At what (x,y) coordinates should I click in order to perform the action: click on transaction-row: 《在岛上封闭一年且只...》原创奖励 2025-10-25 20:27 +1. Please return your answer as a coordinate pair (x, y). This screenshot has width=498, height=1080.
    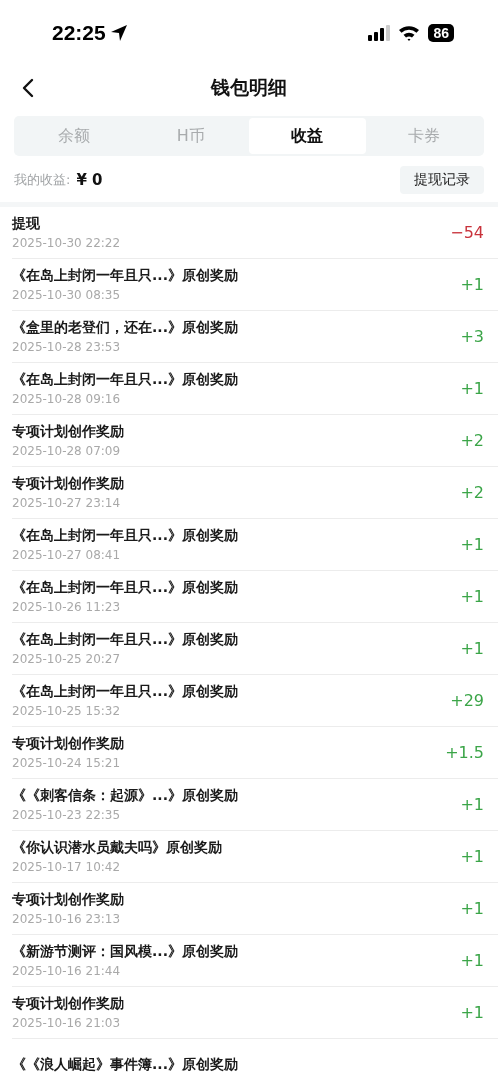
    Looking at the image, I should click on (255, 649).